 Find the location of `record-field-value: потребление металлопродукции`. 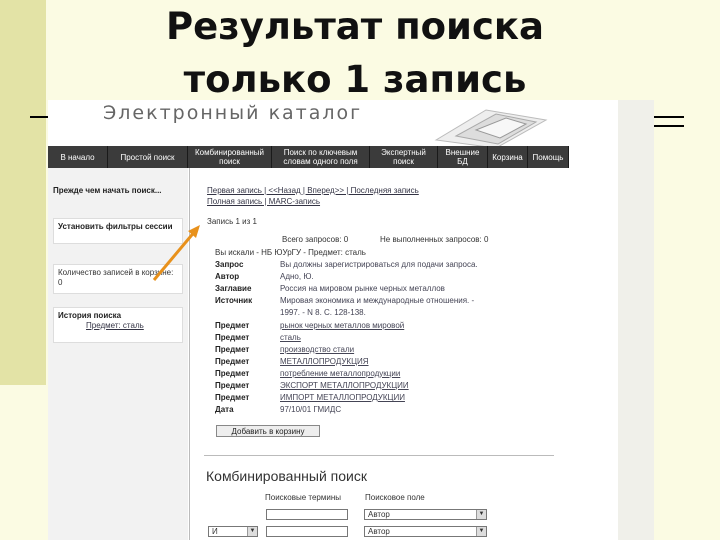

record-field-value: потребление металлопродукции is located at coordinates (340, 373).